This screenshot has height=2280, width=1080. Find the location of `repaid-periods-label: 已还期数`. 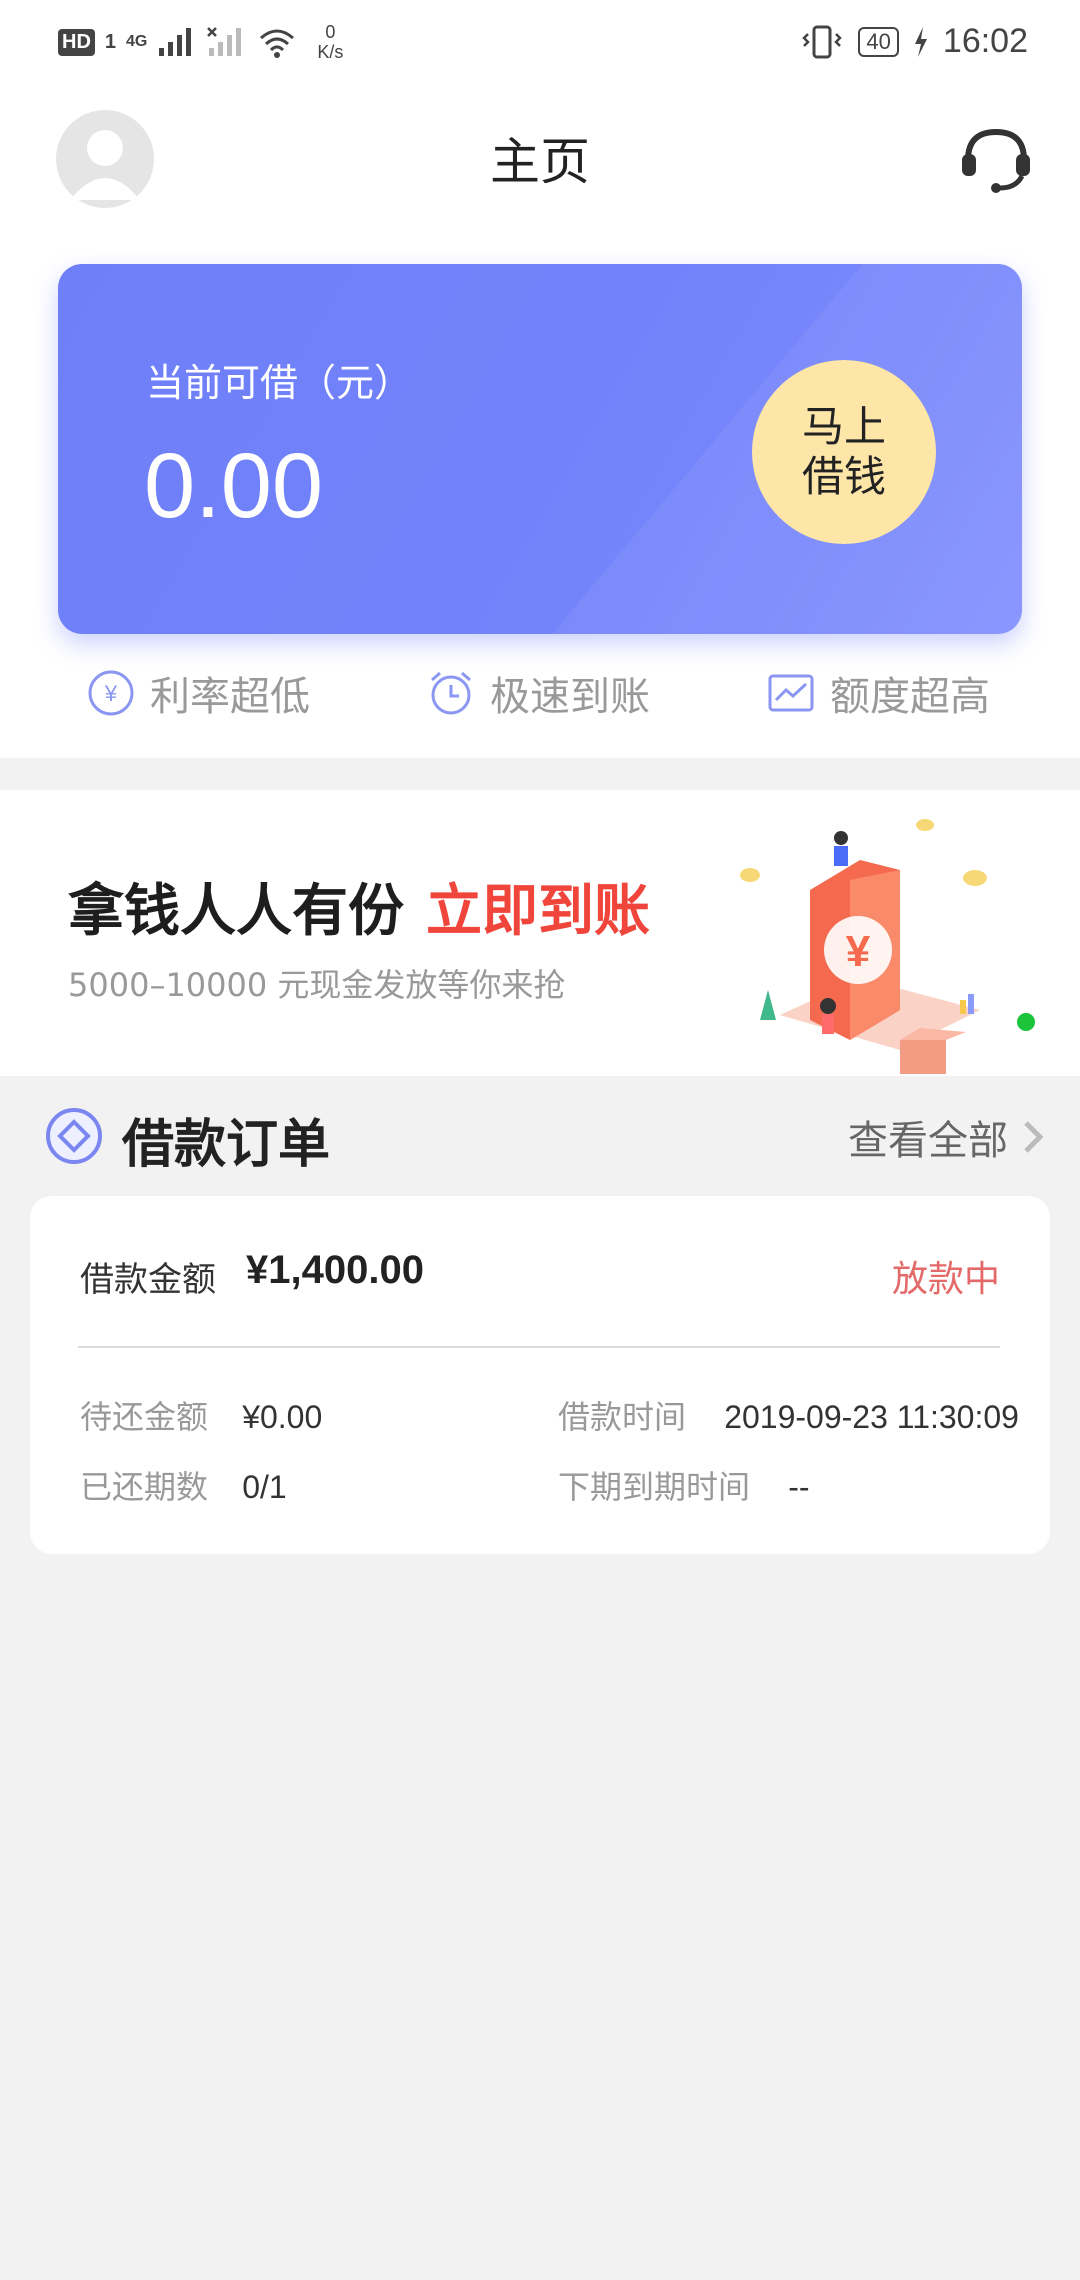

repaid-periods-label: 已还期数 is located at coordinates (144, 1487).